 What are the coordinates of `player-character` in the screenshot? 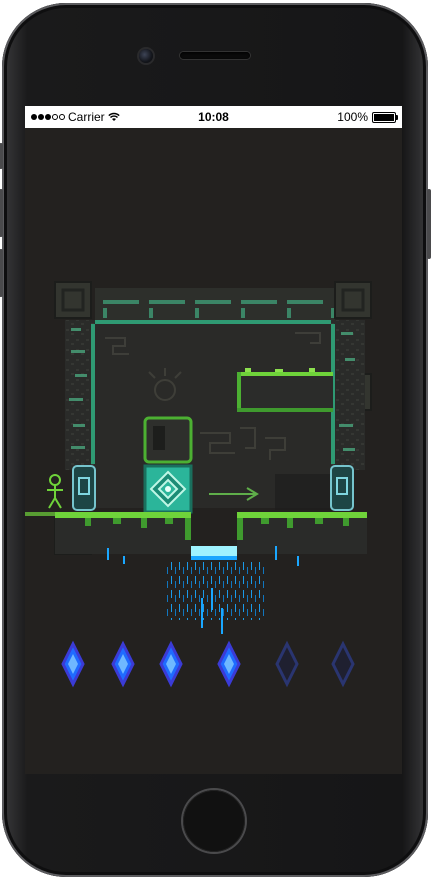 It's located at (55, 491).